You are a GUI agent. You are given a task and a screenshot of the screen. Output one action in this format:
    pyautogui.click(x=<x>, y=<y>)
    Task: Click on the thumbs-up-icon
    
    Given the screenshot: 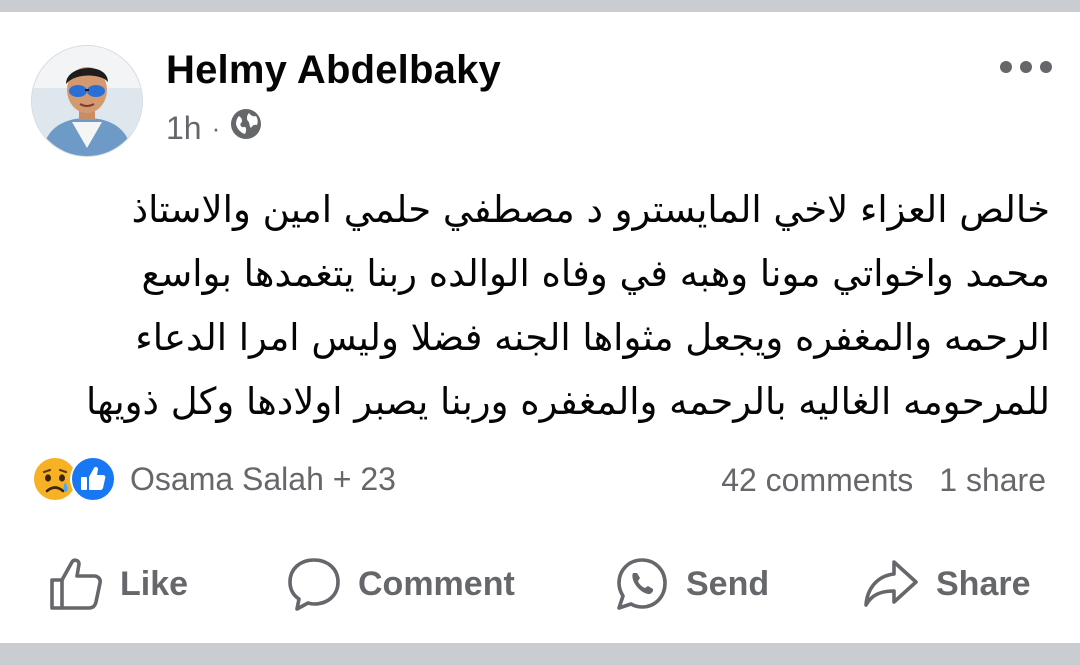 What is the action you would take?
    pyautogui.click(x=76, y=584)
    